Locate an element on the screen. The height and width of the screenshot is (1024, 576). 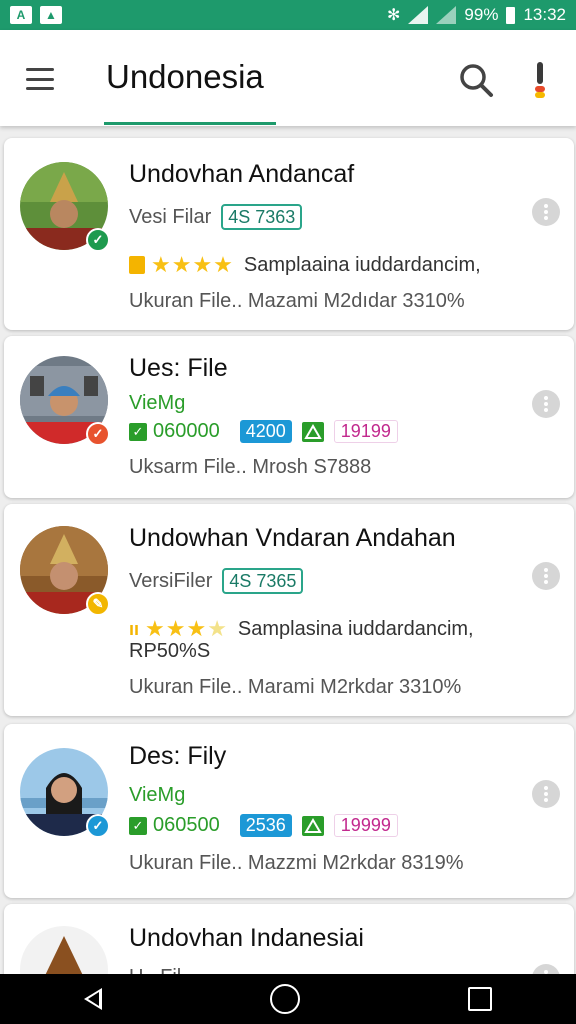
stat-blue-tag: 4200 is located at coordinates (265, 431).